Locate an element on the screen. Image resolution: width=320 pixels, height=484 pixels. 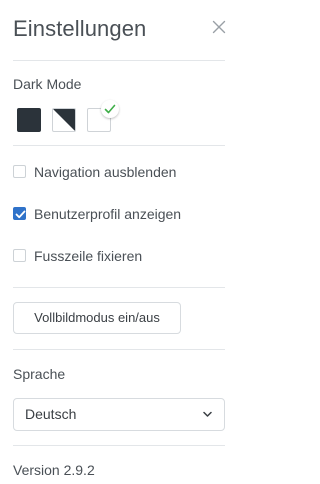
check-icon is located at coordinates (110, 109).